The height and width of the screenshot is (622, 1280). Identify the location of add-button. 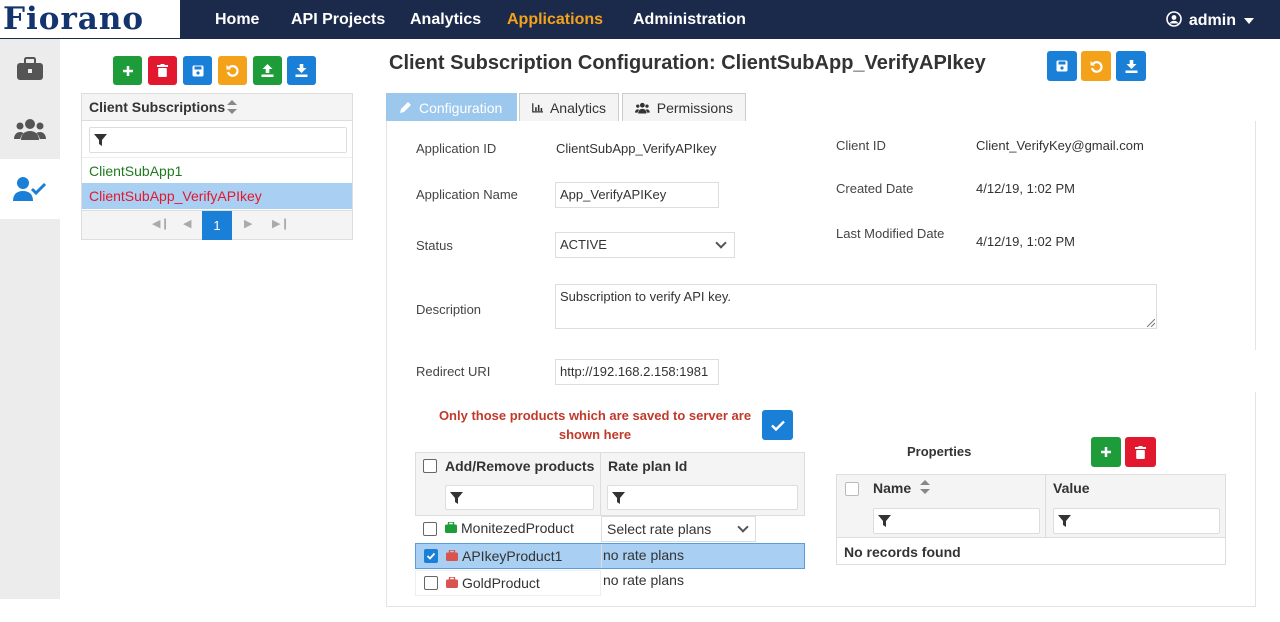
(127, 70).